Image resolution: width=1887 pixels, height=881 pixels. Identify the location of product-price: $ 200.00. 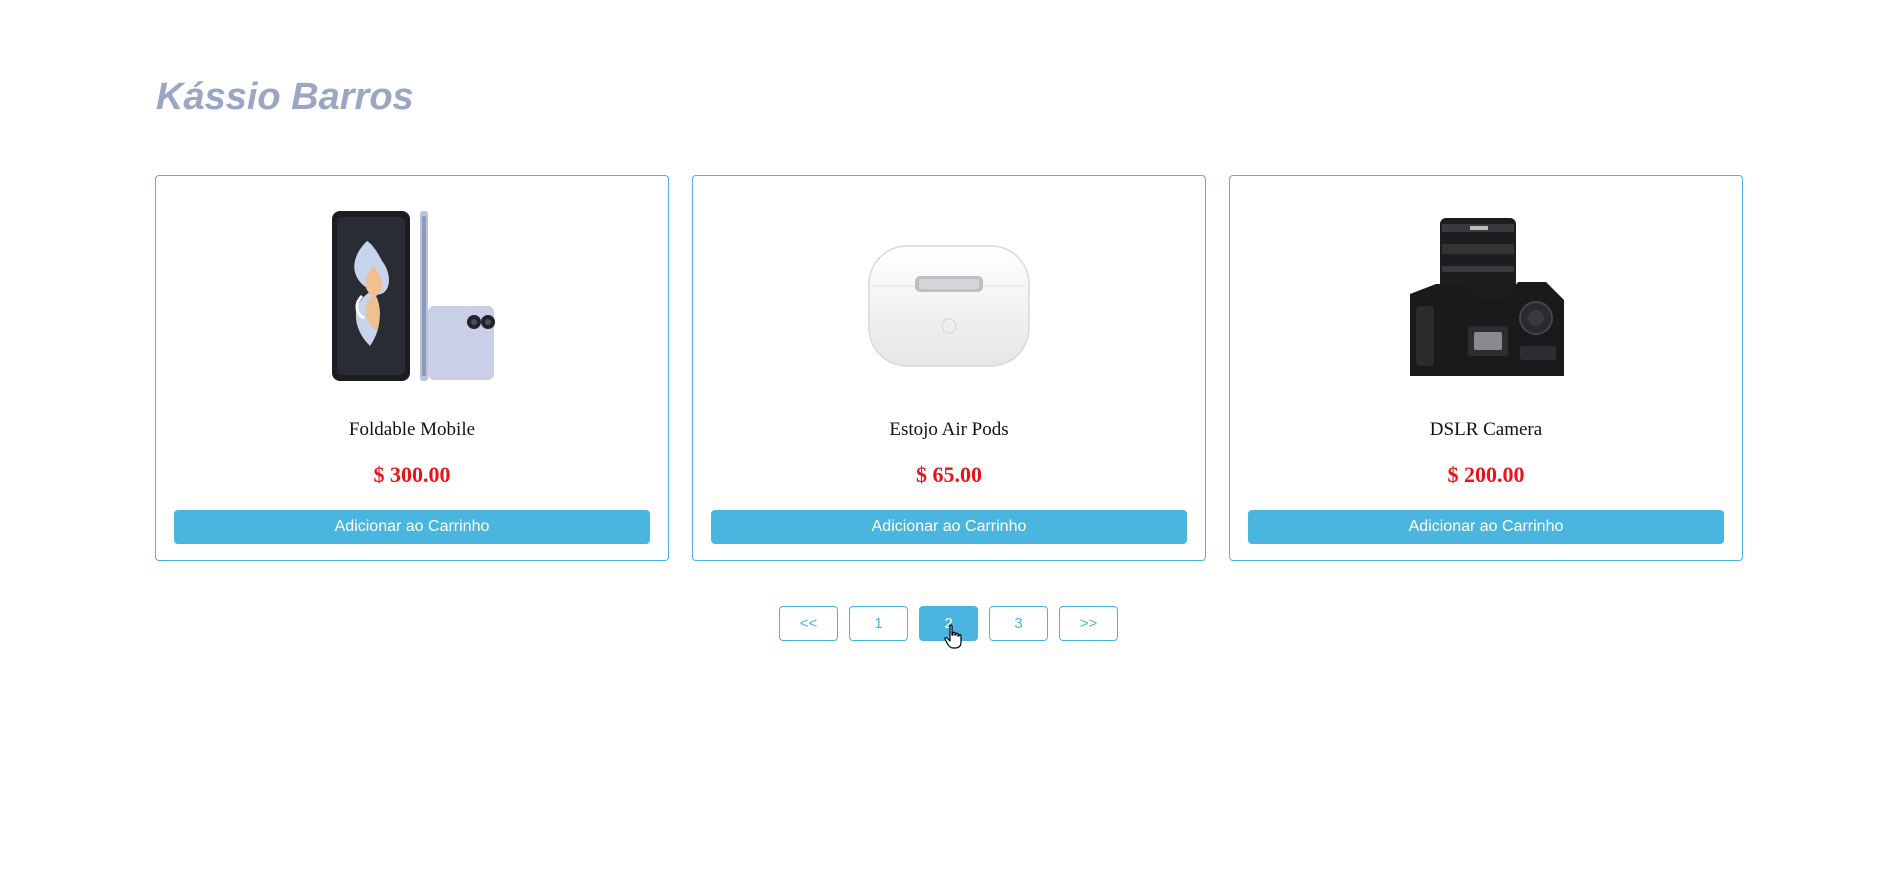
(1486, 474).